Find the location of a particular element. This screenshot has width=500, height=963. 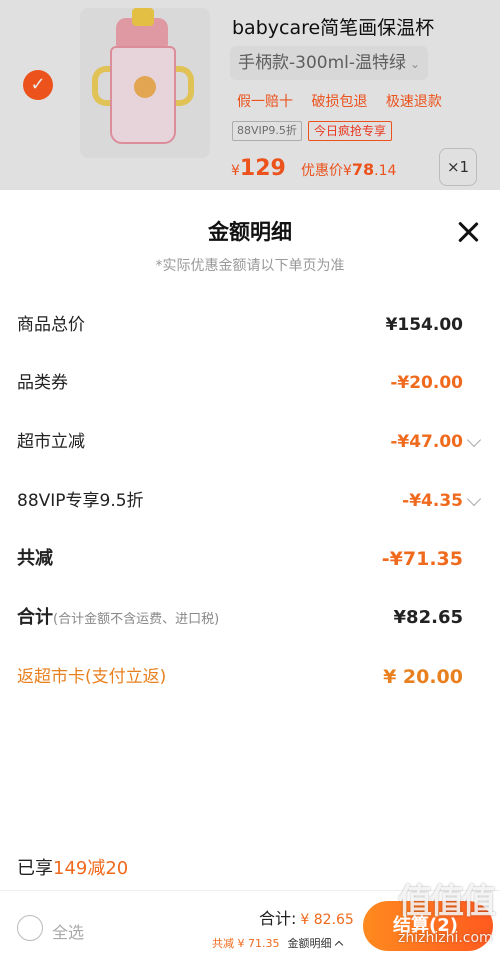

row-amount: -¥20.00 is located at coordinates (426, 383).